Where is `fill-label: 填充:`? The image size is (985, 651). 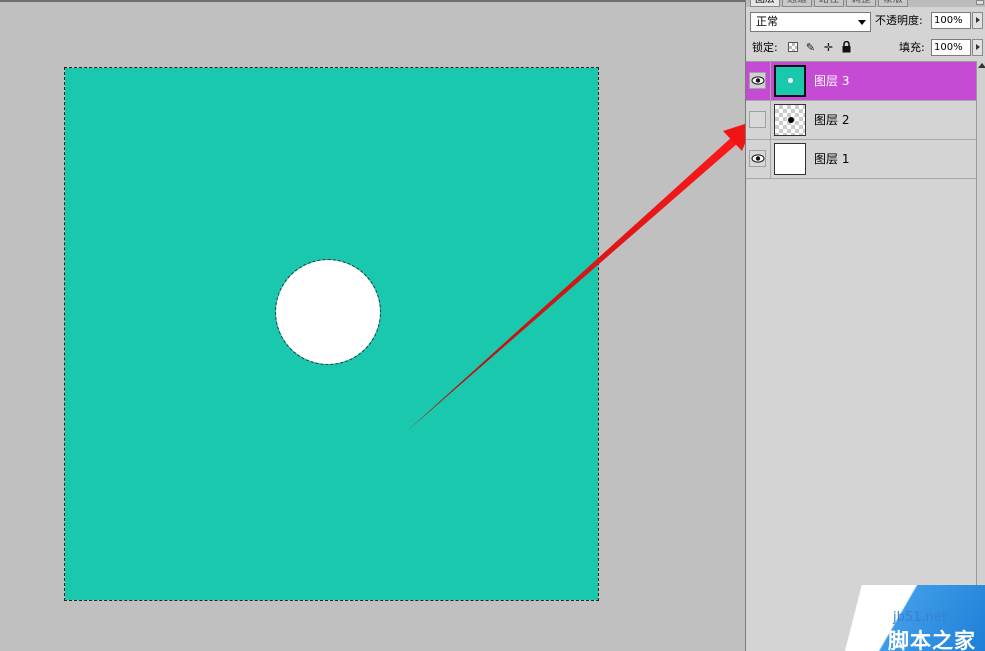 fill-label: 填充: is located at coordinates (912, 47).